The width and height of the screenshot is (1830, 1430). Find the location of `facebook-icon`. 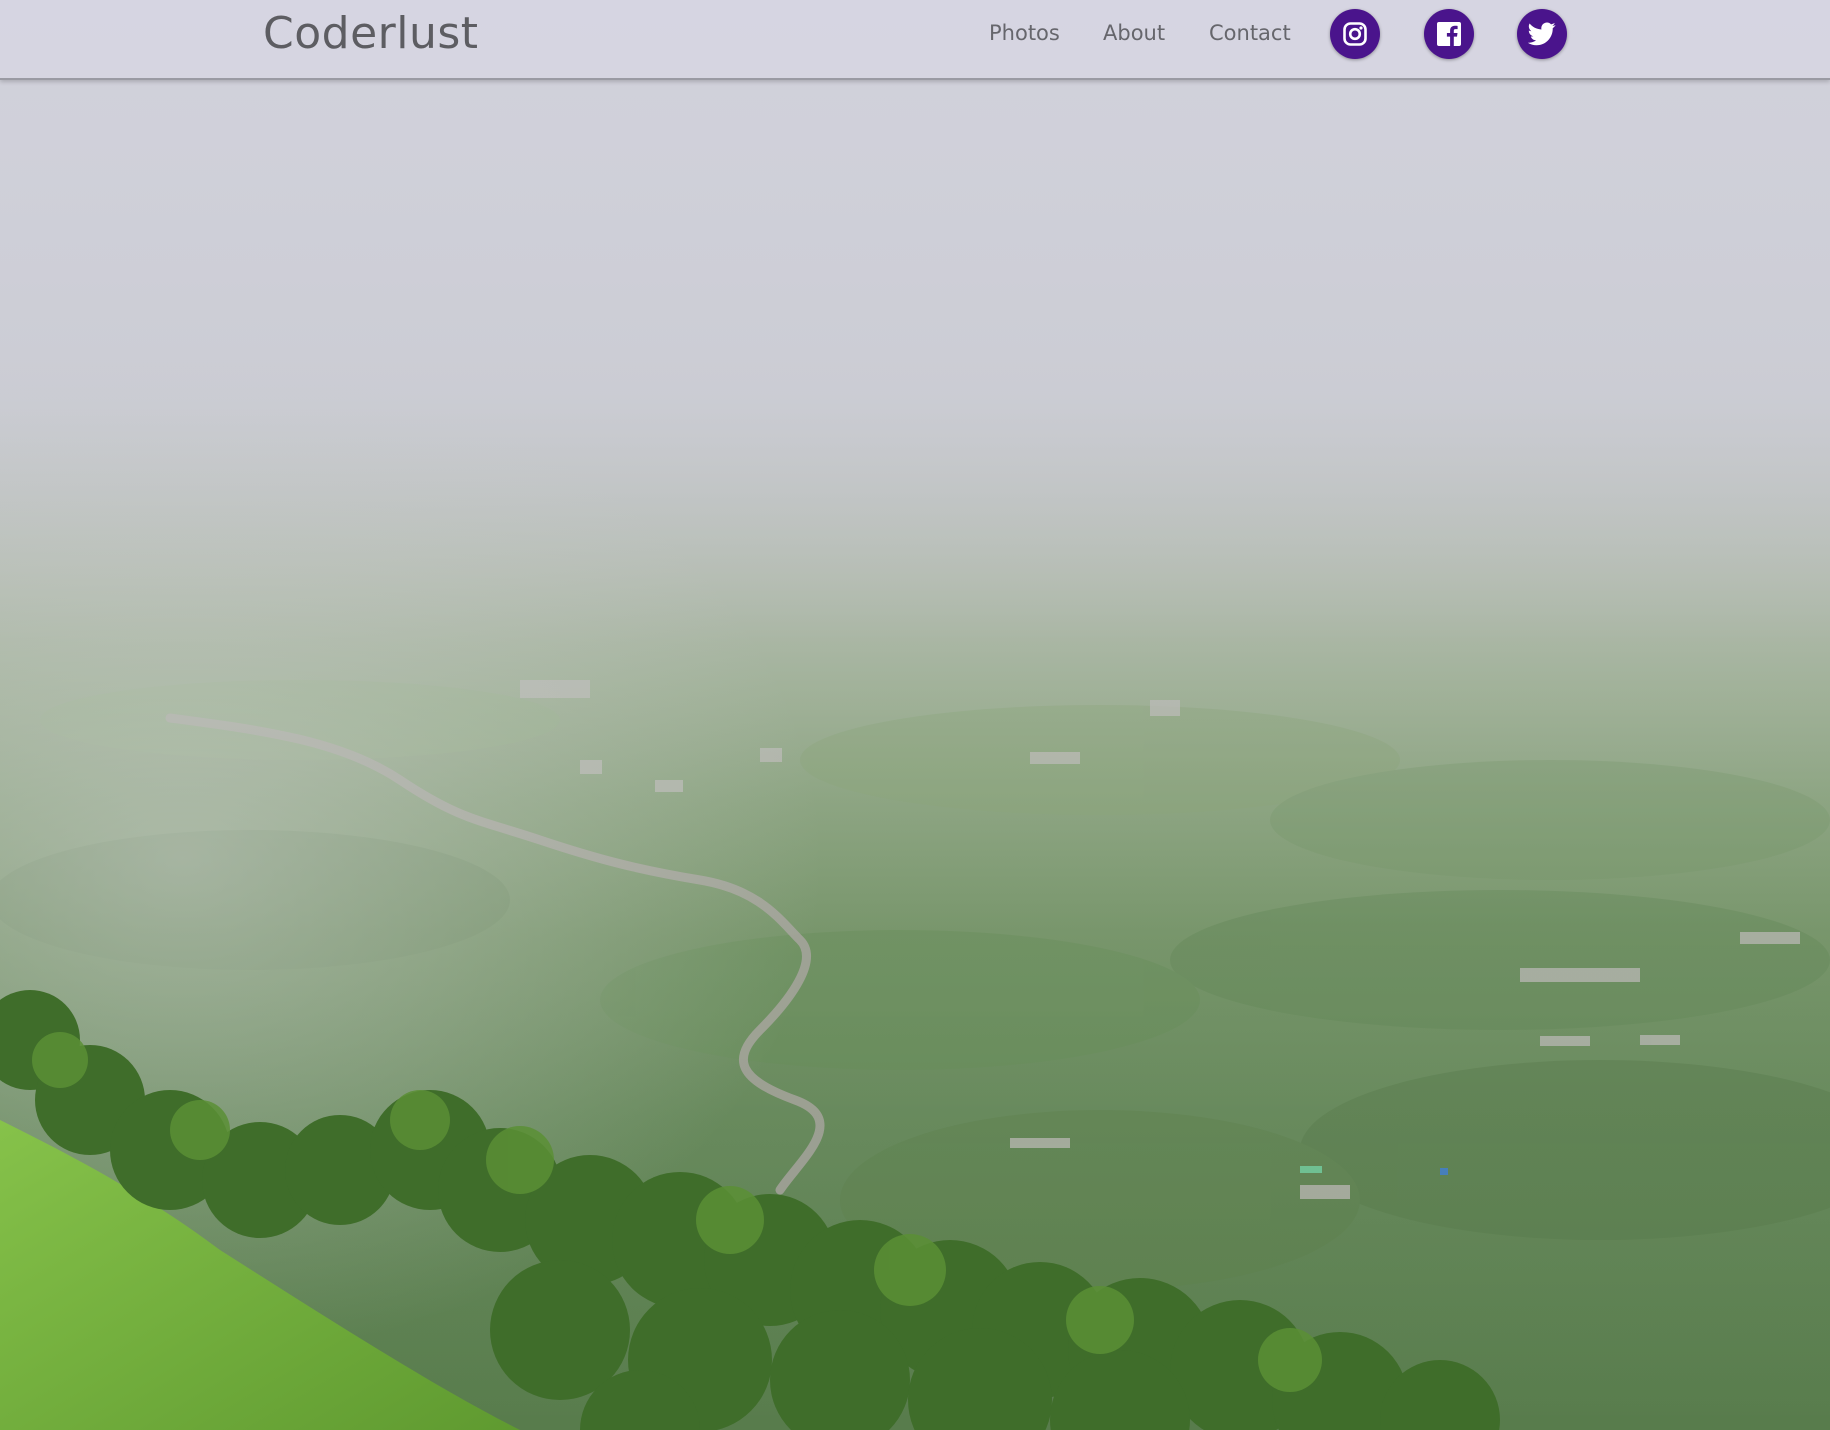

facebook-icon is located at coordinates (1449, 34).